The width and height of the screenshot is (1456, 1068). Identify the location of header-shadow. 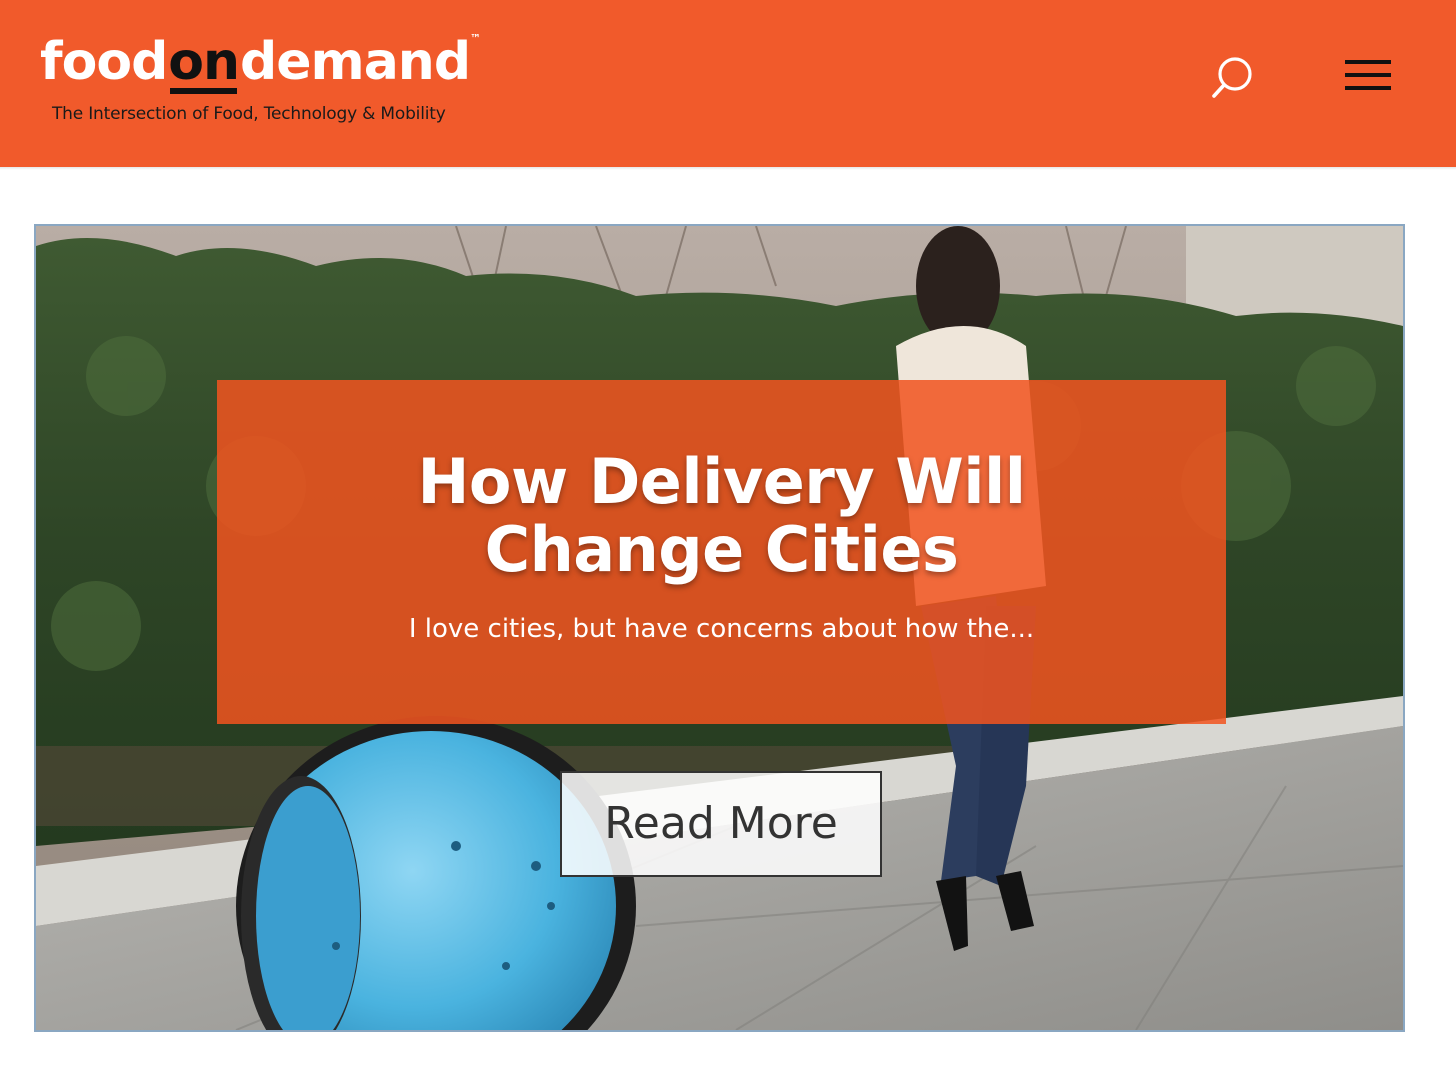
(728, 168).